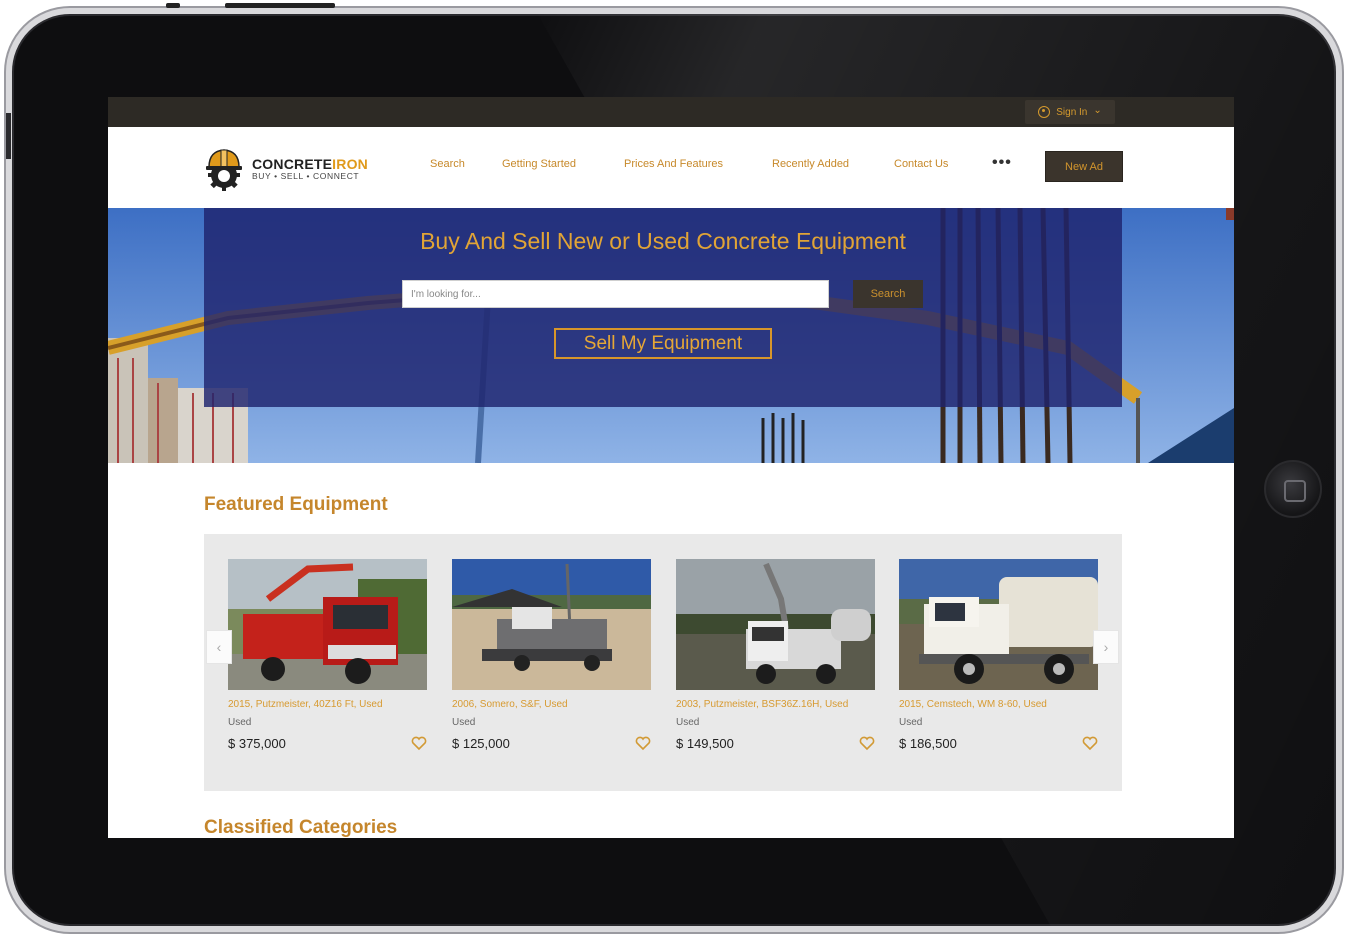  I want to click on equipment-price: $ 186,500, so click(928, 743).